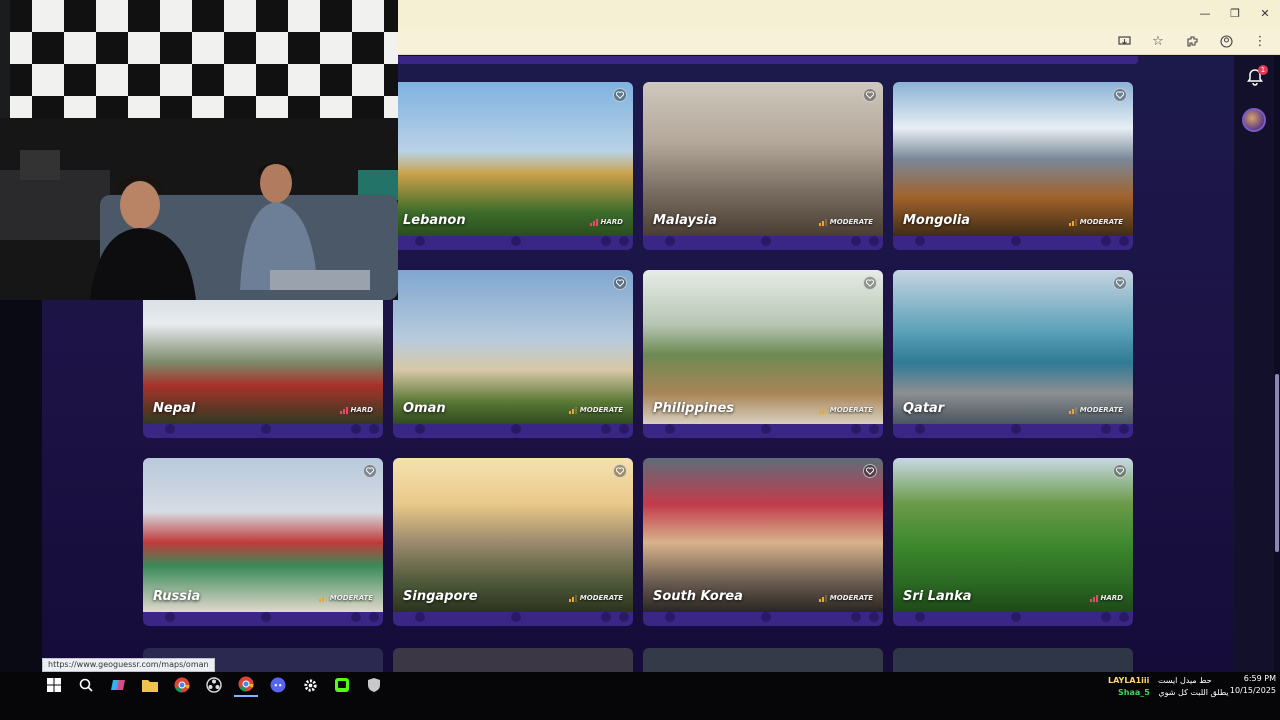  I want to click on security-shield-icon, so click(374, 685).